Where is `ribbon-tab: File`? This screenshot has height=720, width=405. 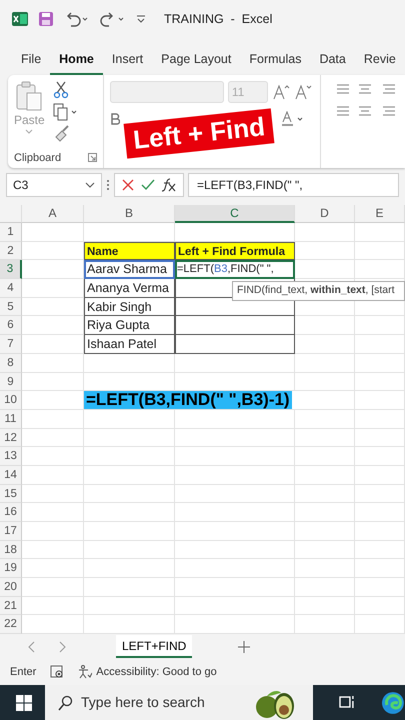
ribbon-tab: File is located at coordinates (31, 60).